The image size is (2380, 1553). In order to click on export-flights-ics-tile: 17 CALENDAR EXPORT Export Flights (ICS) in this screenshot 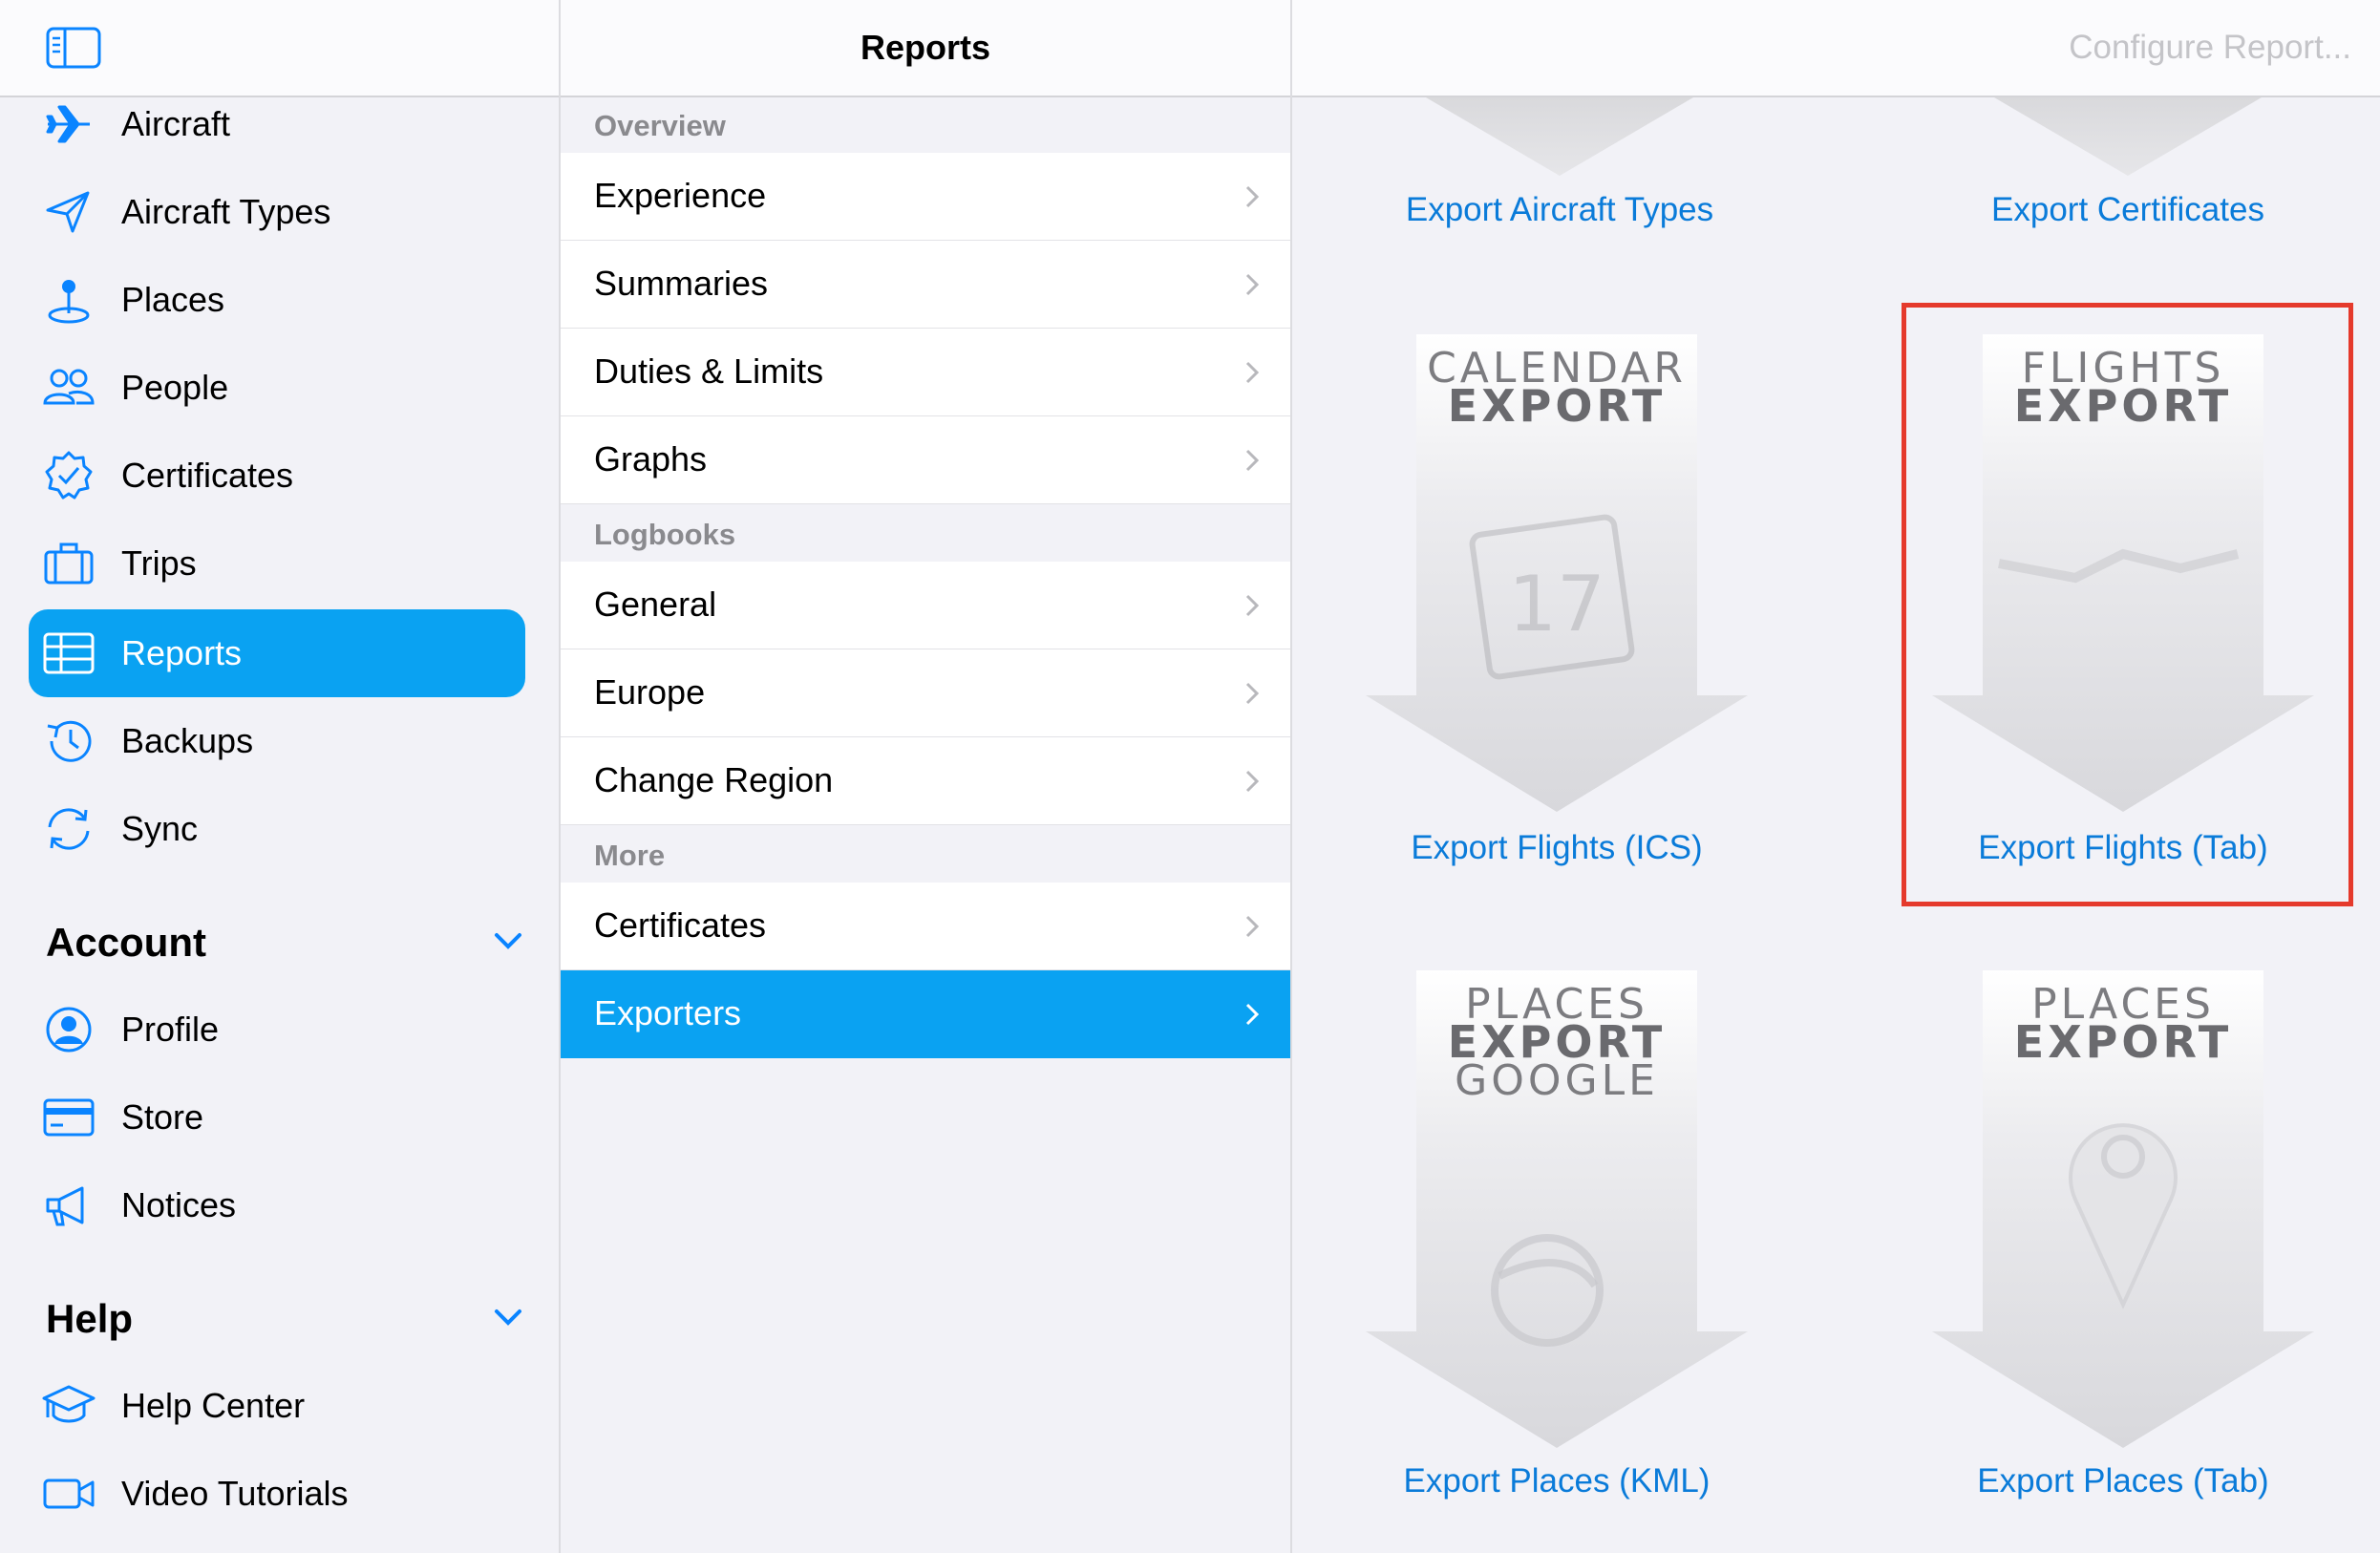, I will do `click(1557, 659)`.